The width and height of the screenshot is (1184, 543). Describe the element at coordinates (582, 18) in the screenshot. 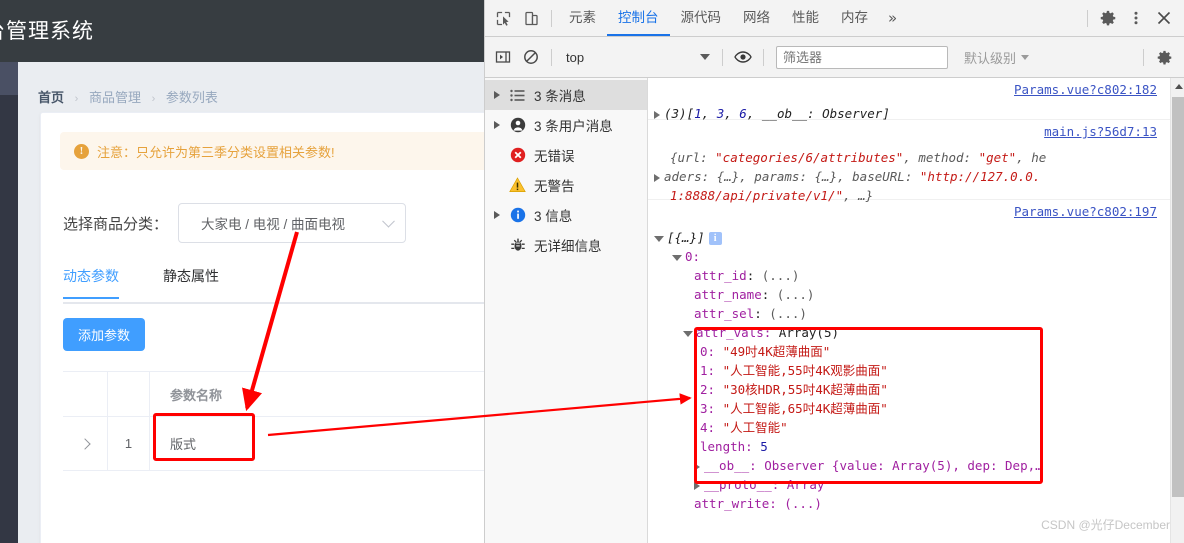

I see `tab-elements: 元素` at that location.